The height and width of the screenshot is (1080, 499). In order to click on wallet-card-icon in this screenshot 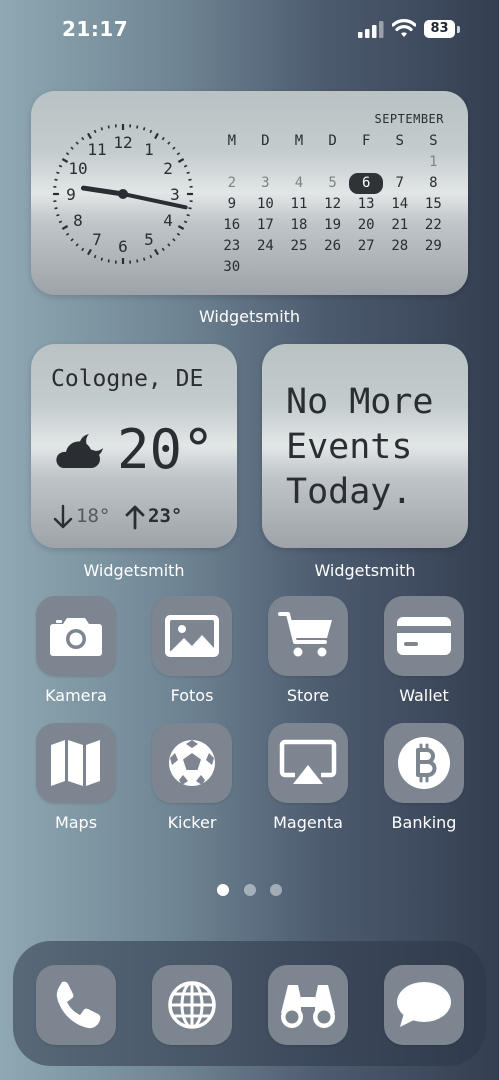, I will do `click(424, 636)`.